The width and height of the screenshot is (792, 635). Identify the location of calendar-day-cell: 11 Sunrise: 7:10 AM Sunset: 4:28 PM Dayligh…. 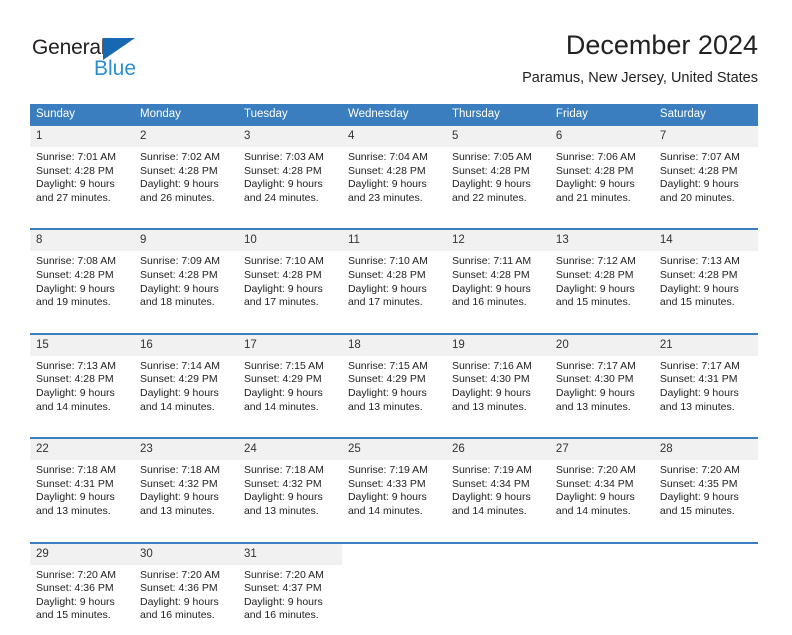
(393, 275).